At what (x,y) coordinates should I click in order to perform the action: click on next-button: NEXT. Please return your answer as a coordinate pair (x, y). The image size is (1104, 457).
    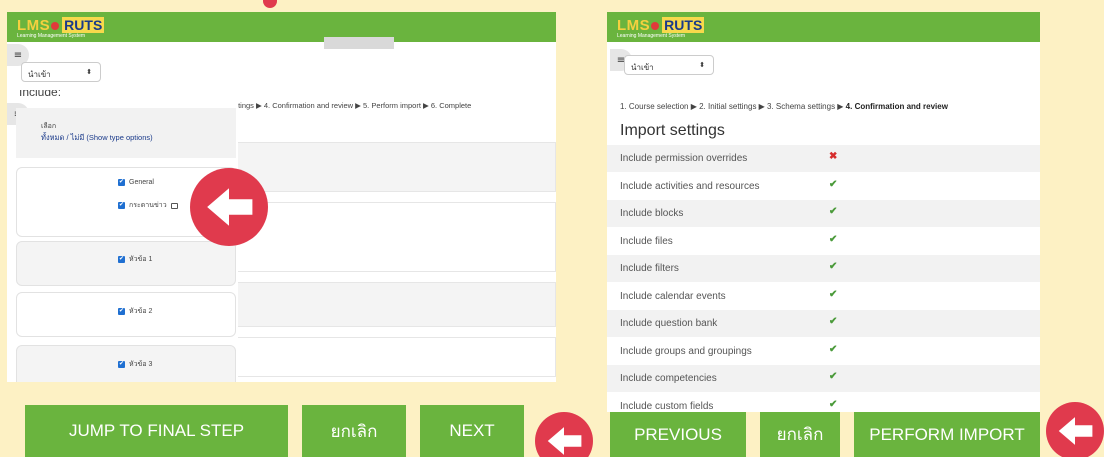
    Looking at the image, I should click on (472, 431).